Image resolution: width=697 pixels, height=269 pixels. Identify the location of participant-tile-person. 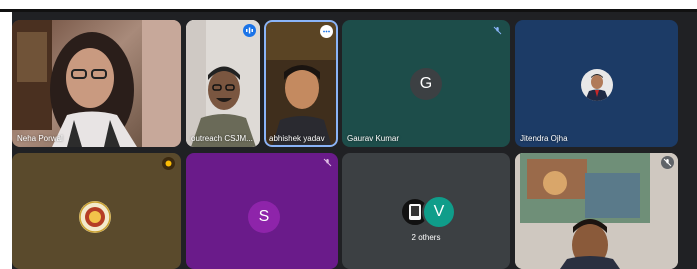
(596, 211).